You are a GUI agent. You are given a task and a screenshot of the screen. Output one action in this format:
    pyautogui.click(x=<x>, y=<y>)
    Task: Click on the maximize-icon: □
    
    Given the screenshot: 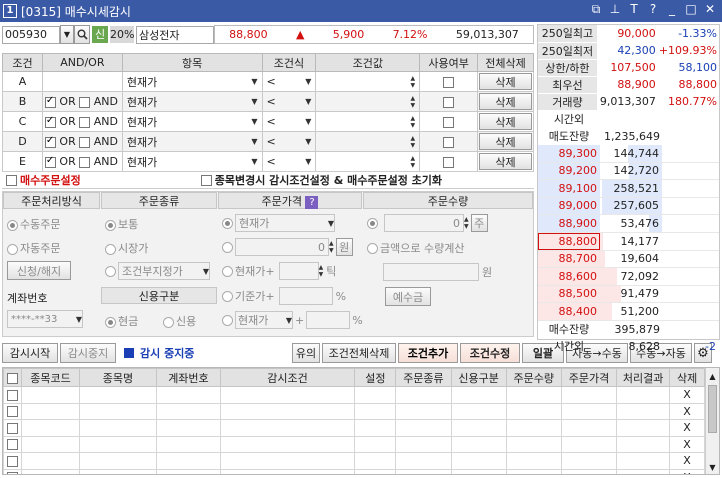 What is the action you would take?
    pyautogui.click(x=691, y=9)
    